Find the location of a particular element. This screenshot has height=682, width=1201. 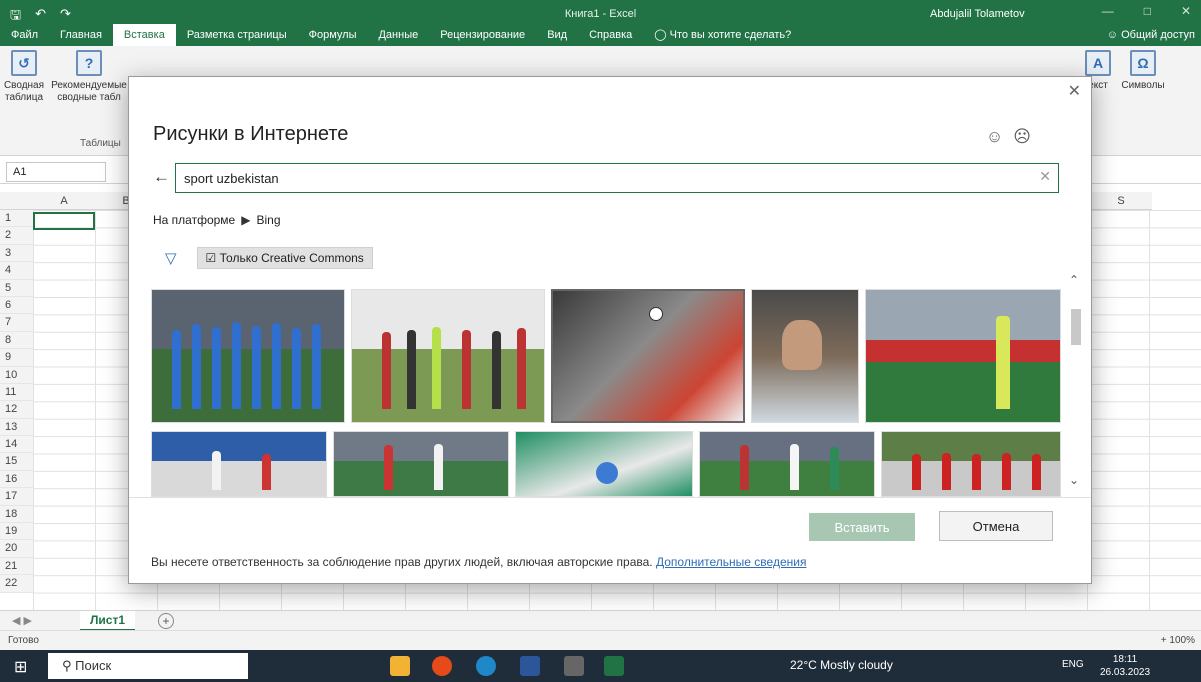

tell-me-label: Что вы хотите сделать? is located at coordinates (730, 35).